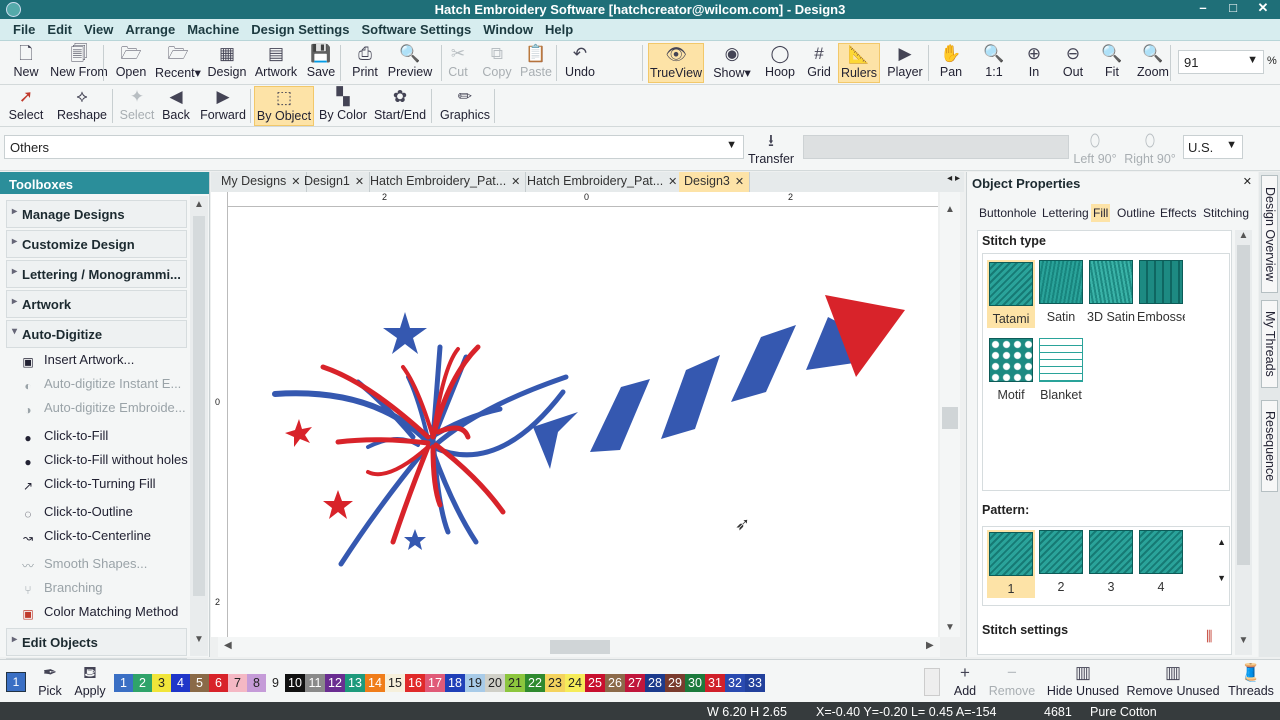 Image resolution: width=1280 pixels, height=720 pixels. What do you see at coordinates (227, 63) in the screenshot?
I see `design-button: ▦ Design` at bounding box center [227, 63].